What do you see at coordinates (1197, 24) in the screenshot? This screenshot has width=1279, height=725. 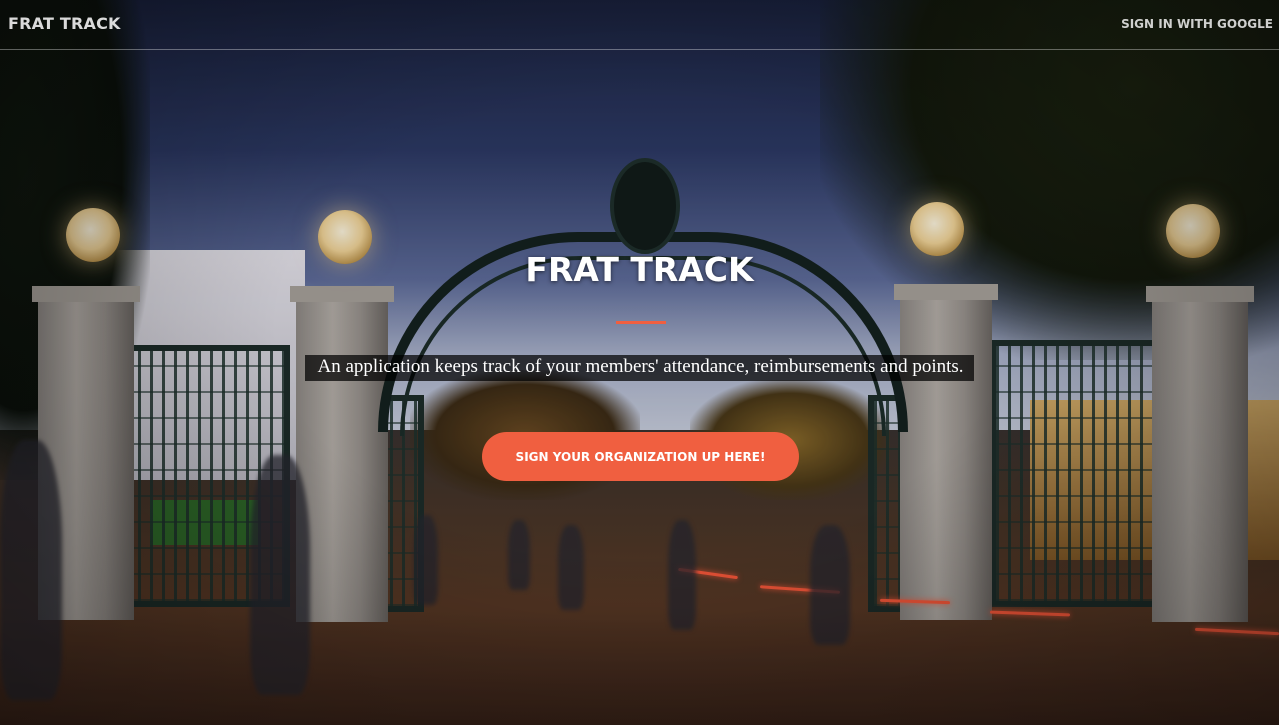 I see `sign-in-with-google-link: SIGN IN WITH GOOGLE` at bounding box center [1197, 24].